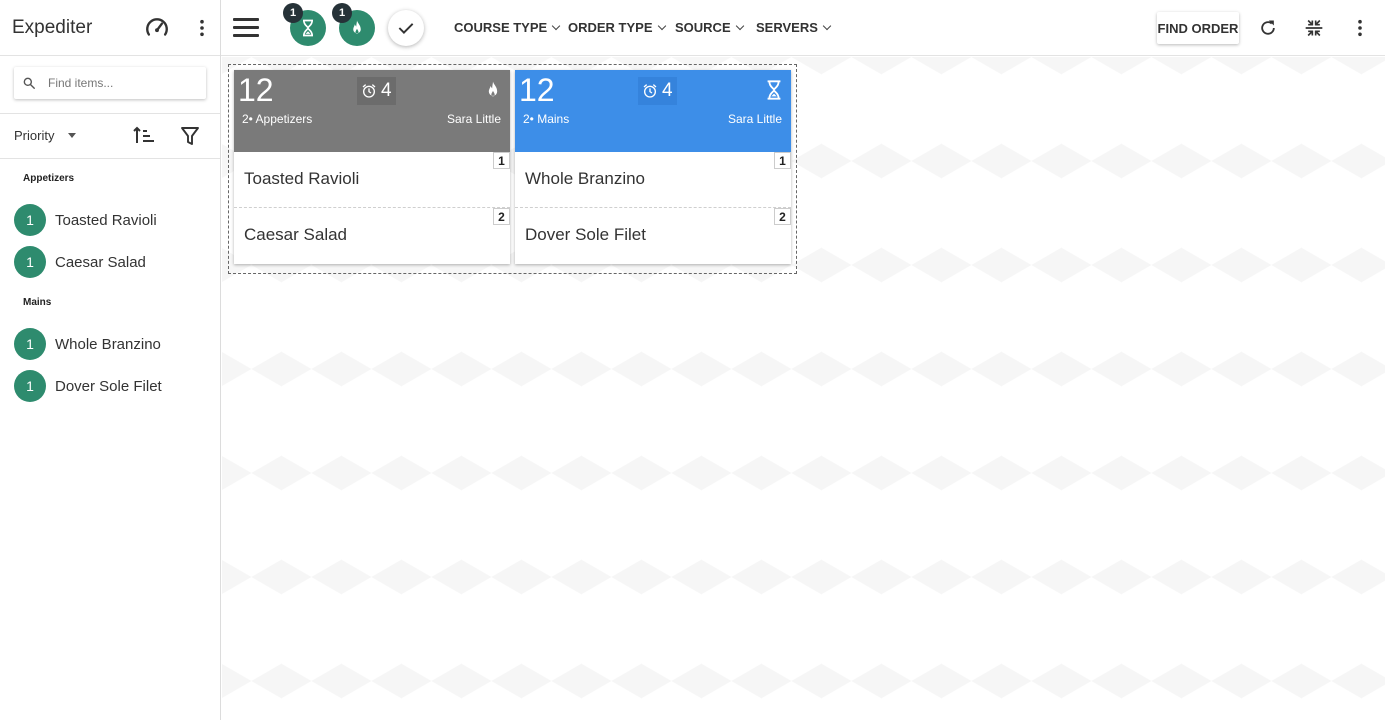  I want to click on ticket-course: 2• Mains, so click(546, 119).